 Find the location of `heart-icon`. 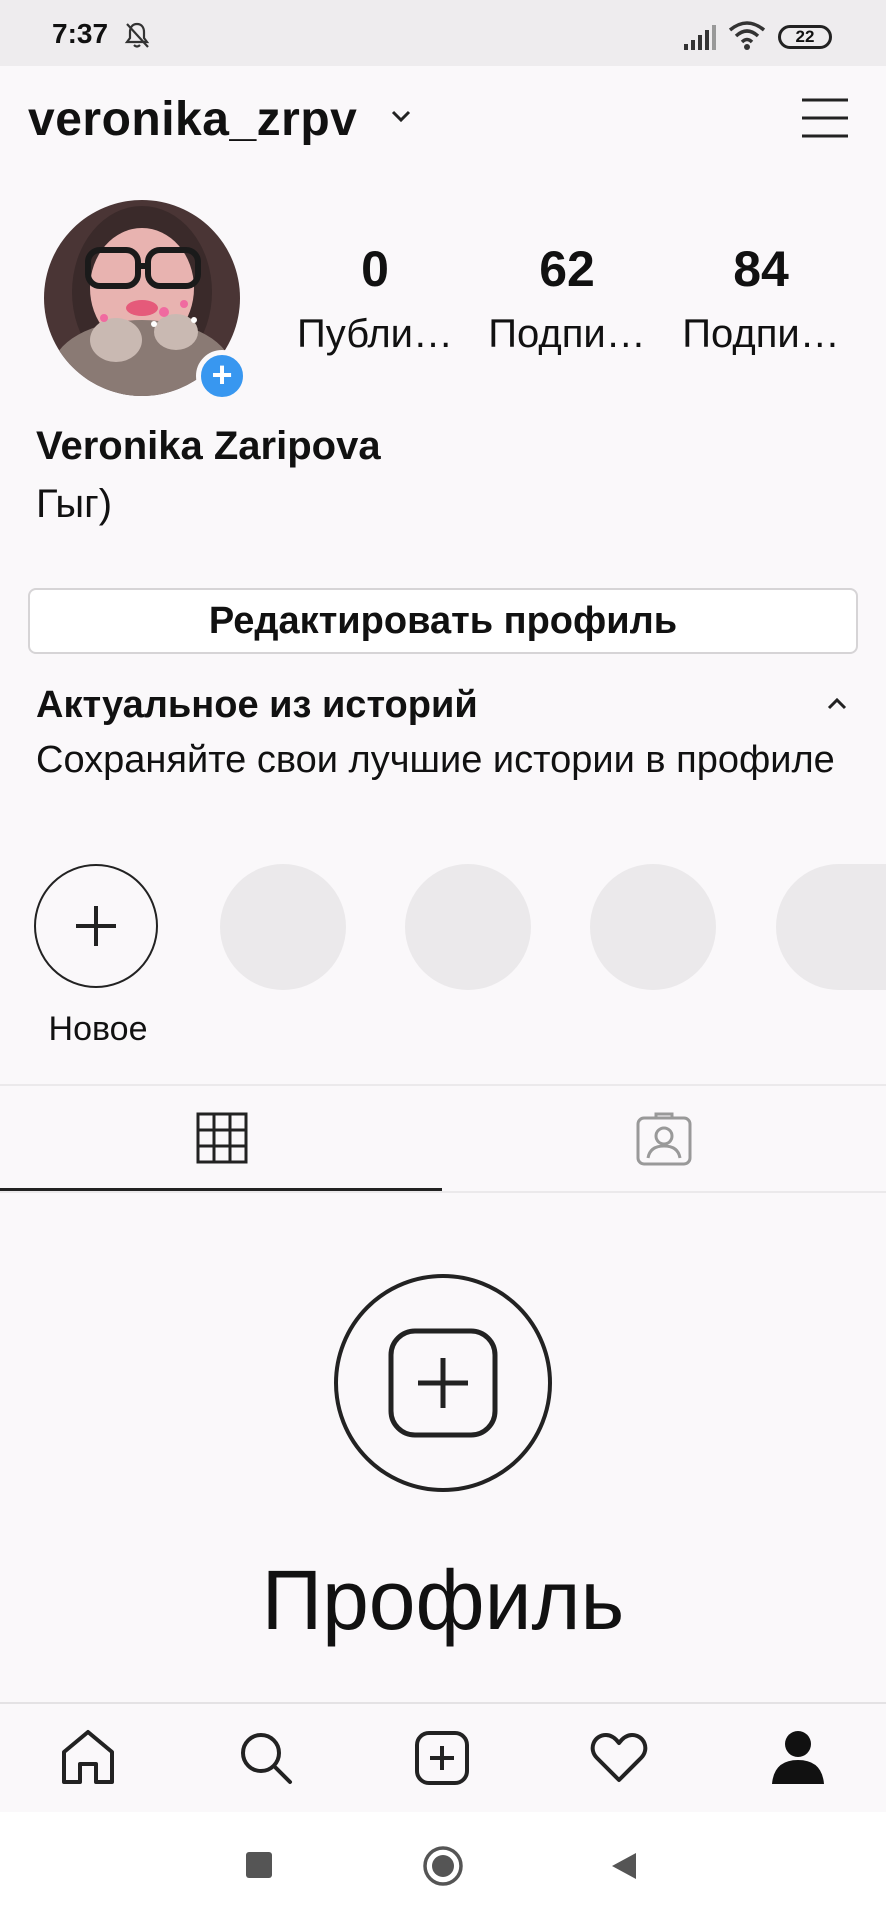

heart-icon is located at coordinates (619, 1758).